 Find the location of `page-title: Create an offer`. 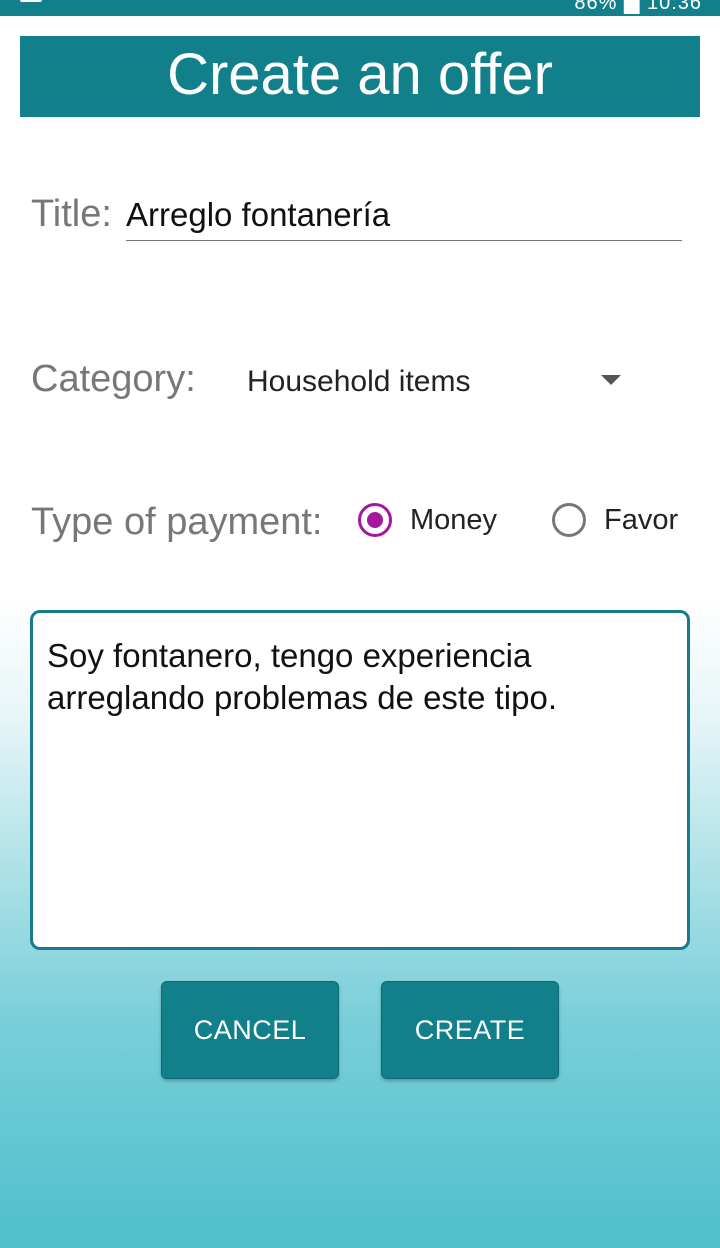

page-title: Create an offer is located at coordinates (360, 74).